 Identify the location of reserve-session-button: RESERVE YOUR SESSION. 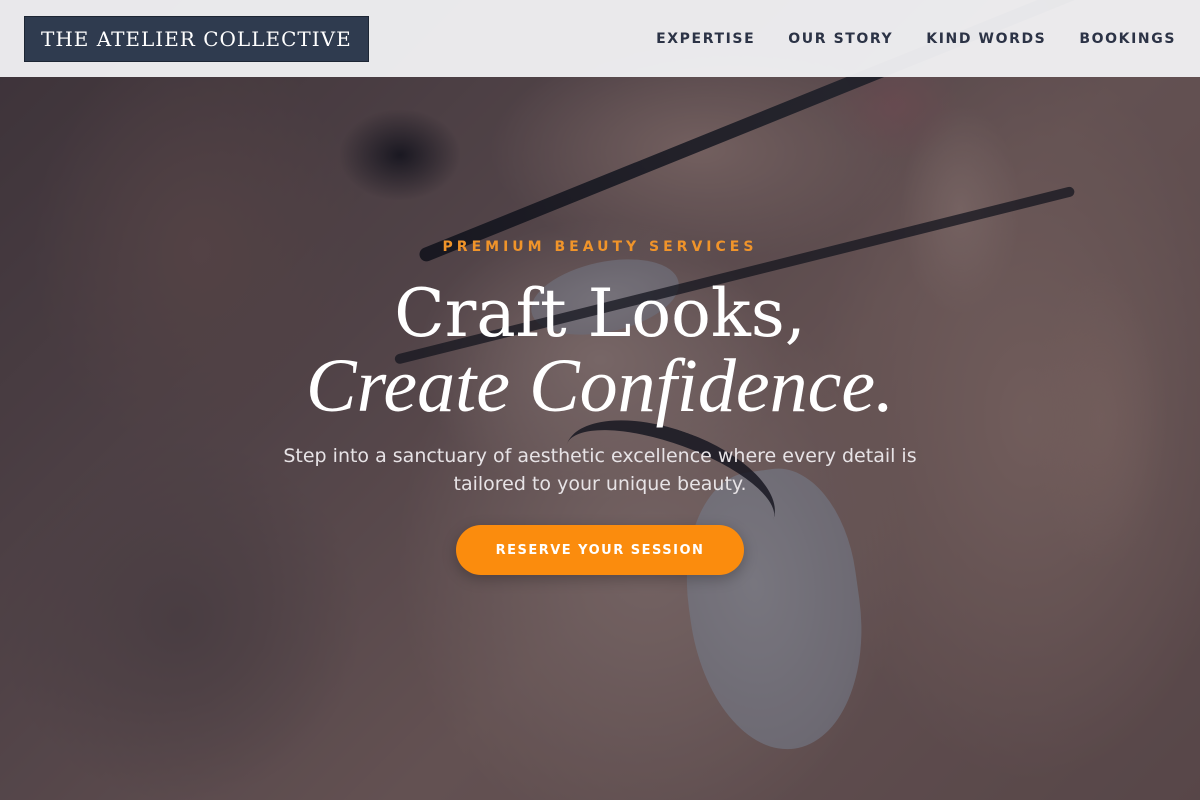
(600, 550).